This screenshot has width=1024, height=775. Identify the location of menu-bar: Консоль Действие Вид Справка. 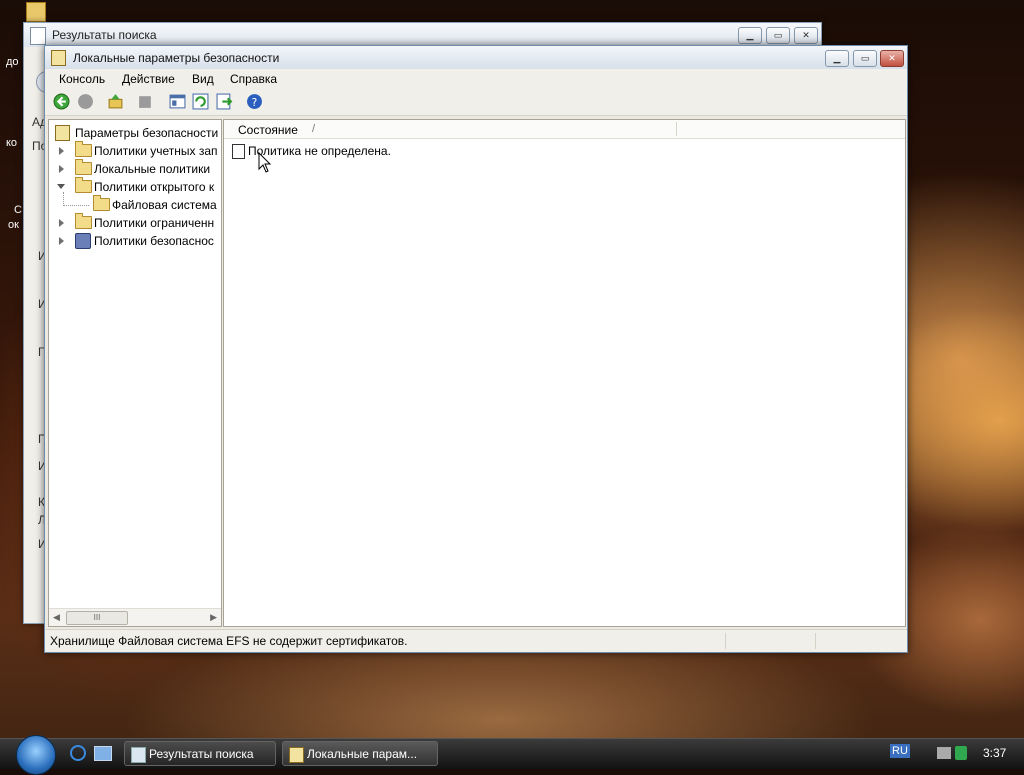
(476, 79).